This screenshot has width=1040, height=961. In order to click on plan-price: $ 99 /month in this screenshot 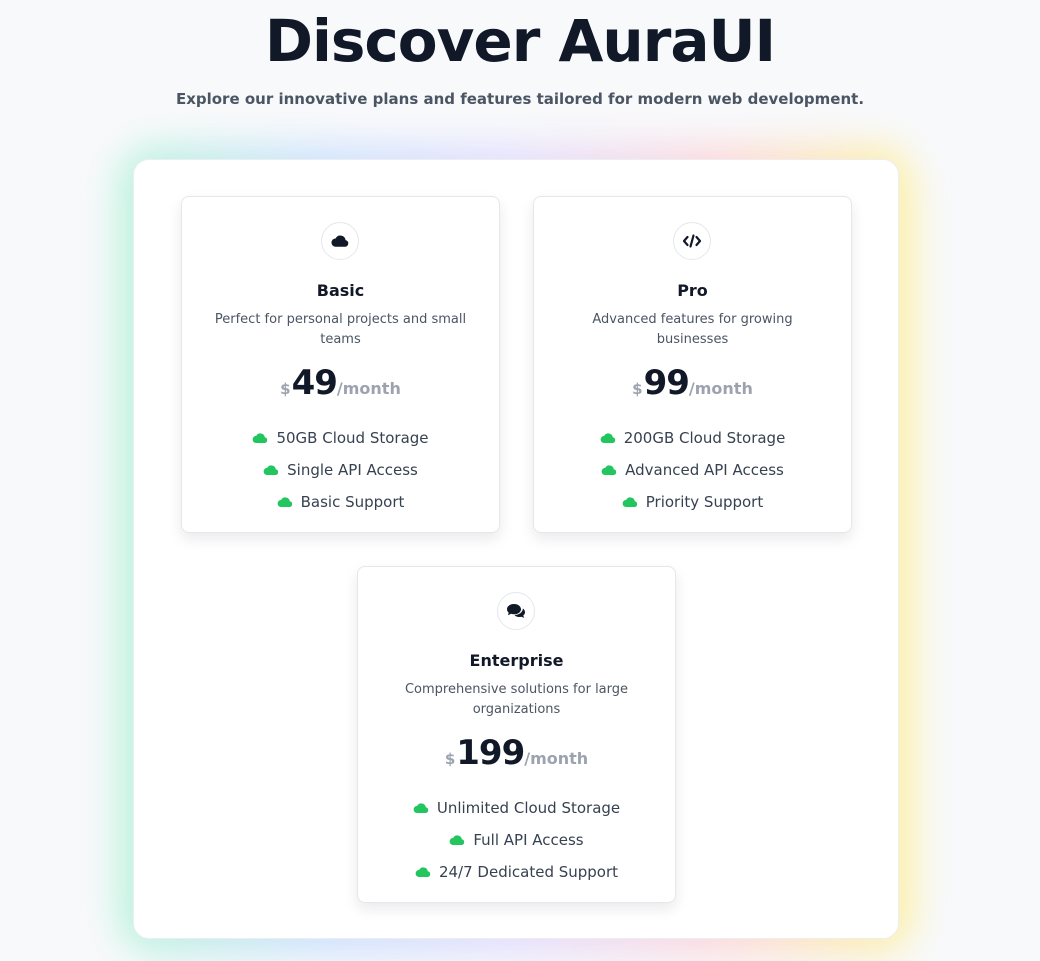, I will do `click(692, 386)`.